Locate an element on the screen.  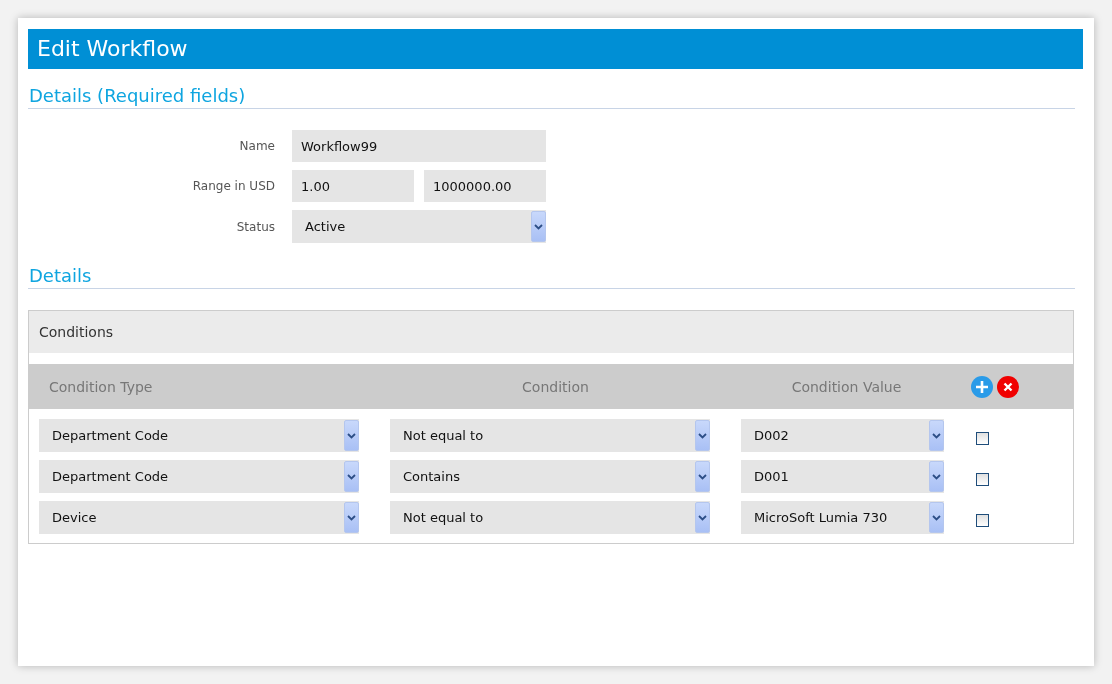
input-field: Workflow99 is located at coordinates (419, 146).